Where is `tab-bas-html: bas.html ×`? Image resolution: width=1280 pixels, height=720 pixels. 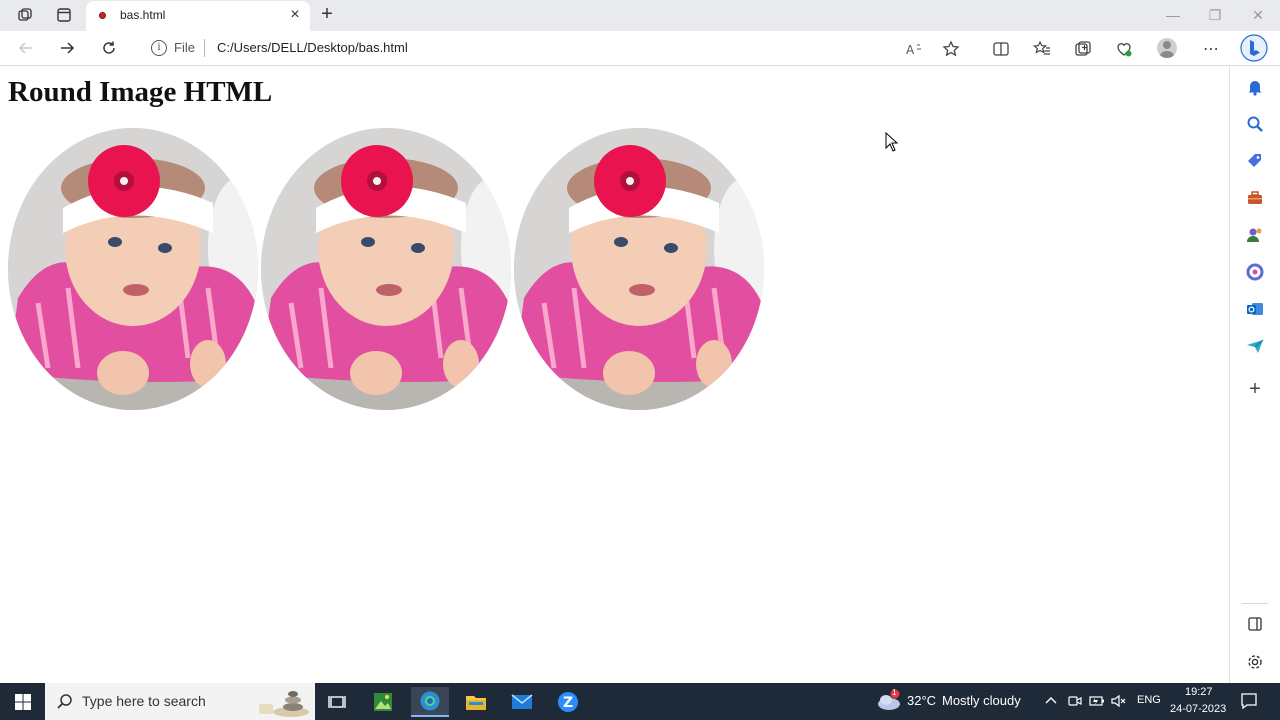
tab-bas-html: bas.html × is located at coordinates (198, 16).